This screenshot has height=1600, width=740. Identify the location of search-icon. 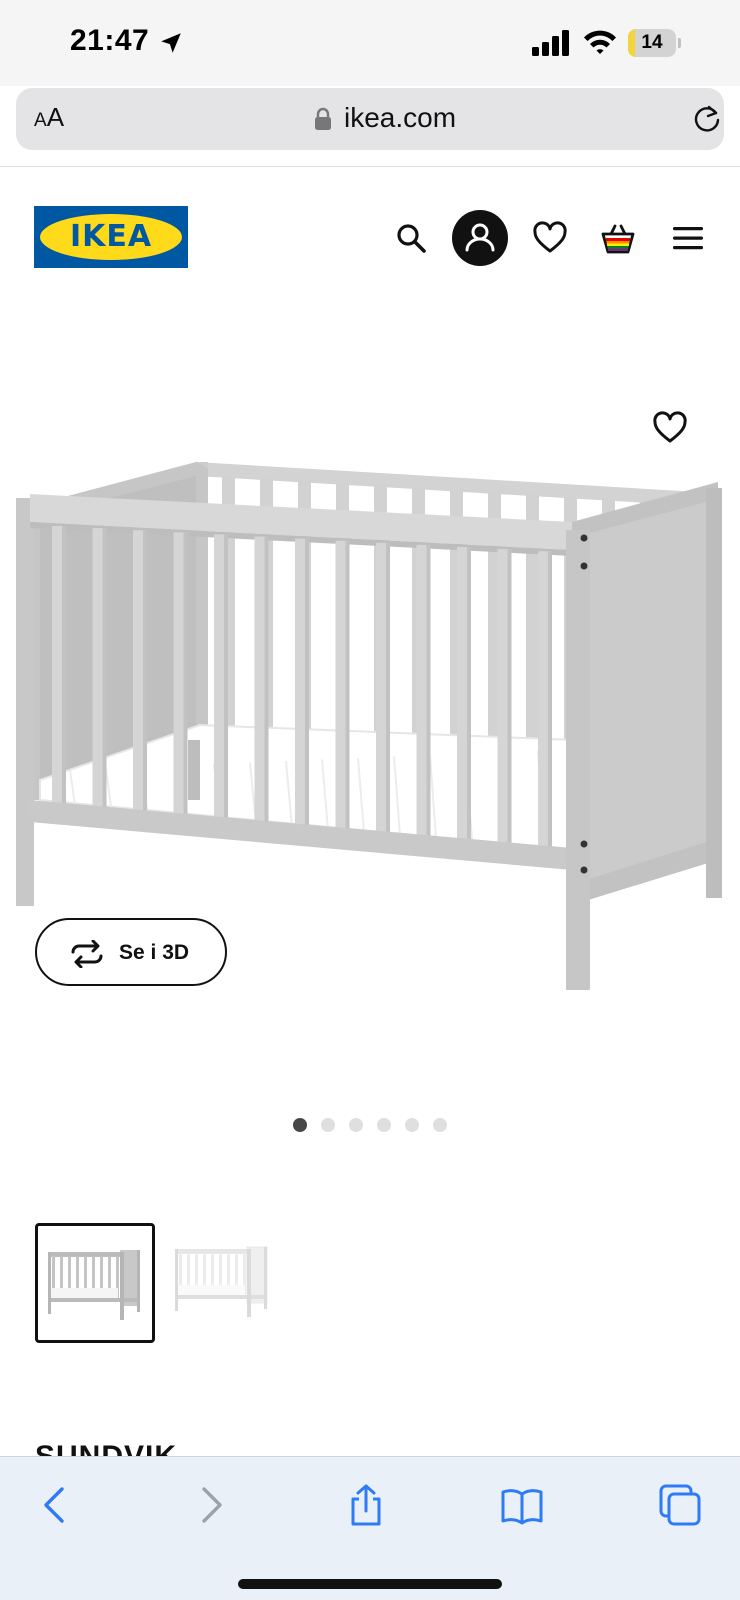
(411, 238).